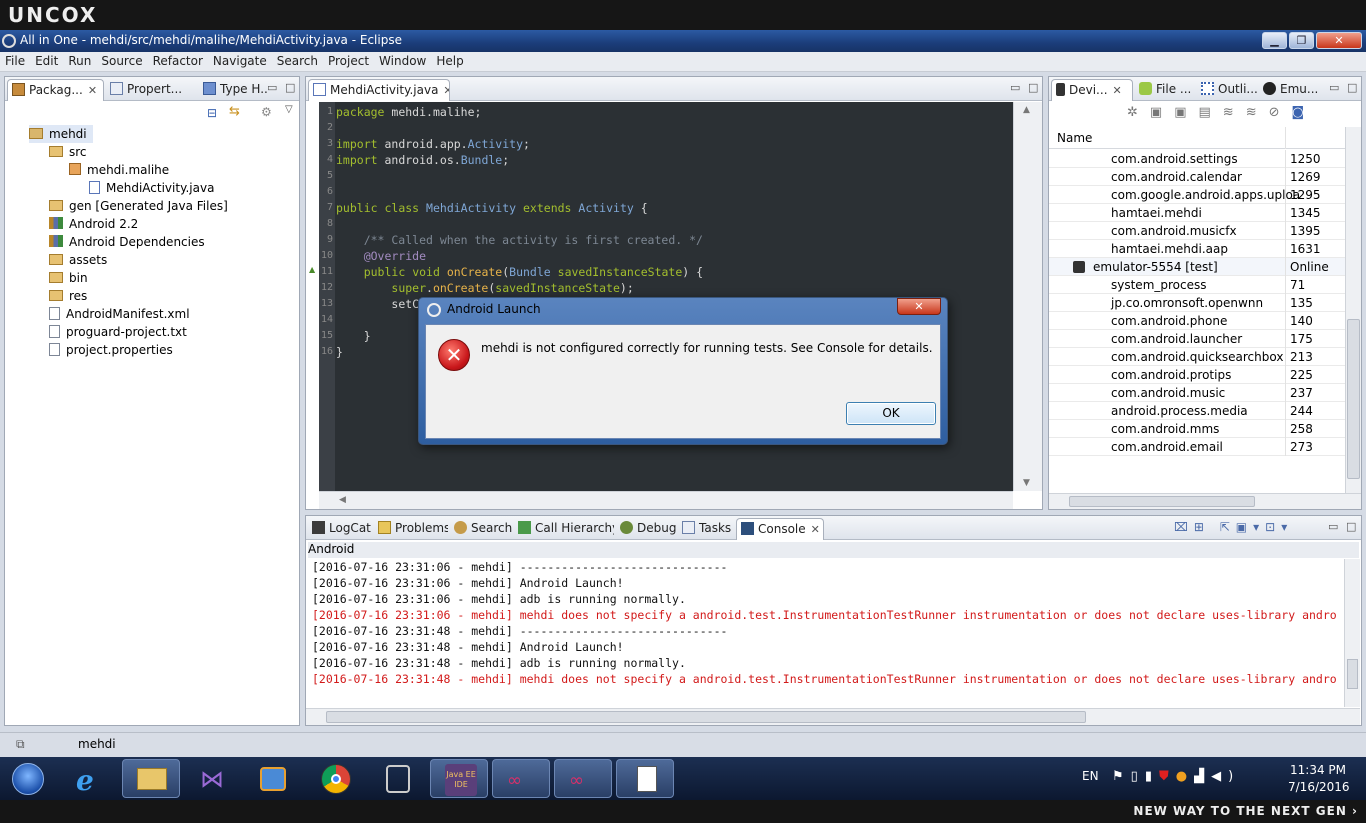  I want to click on tree-item-src: src, so click(68, 152).